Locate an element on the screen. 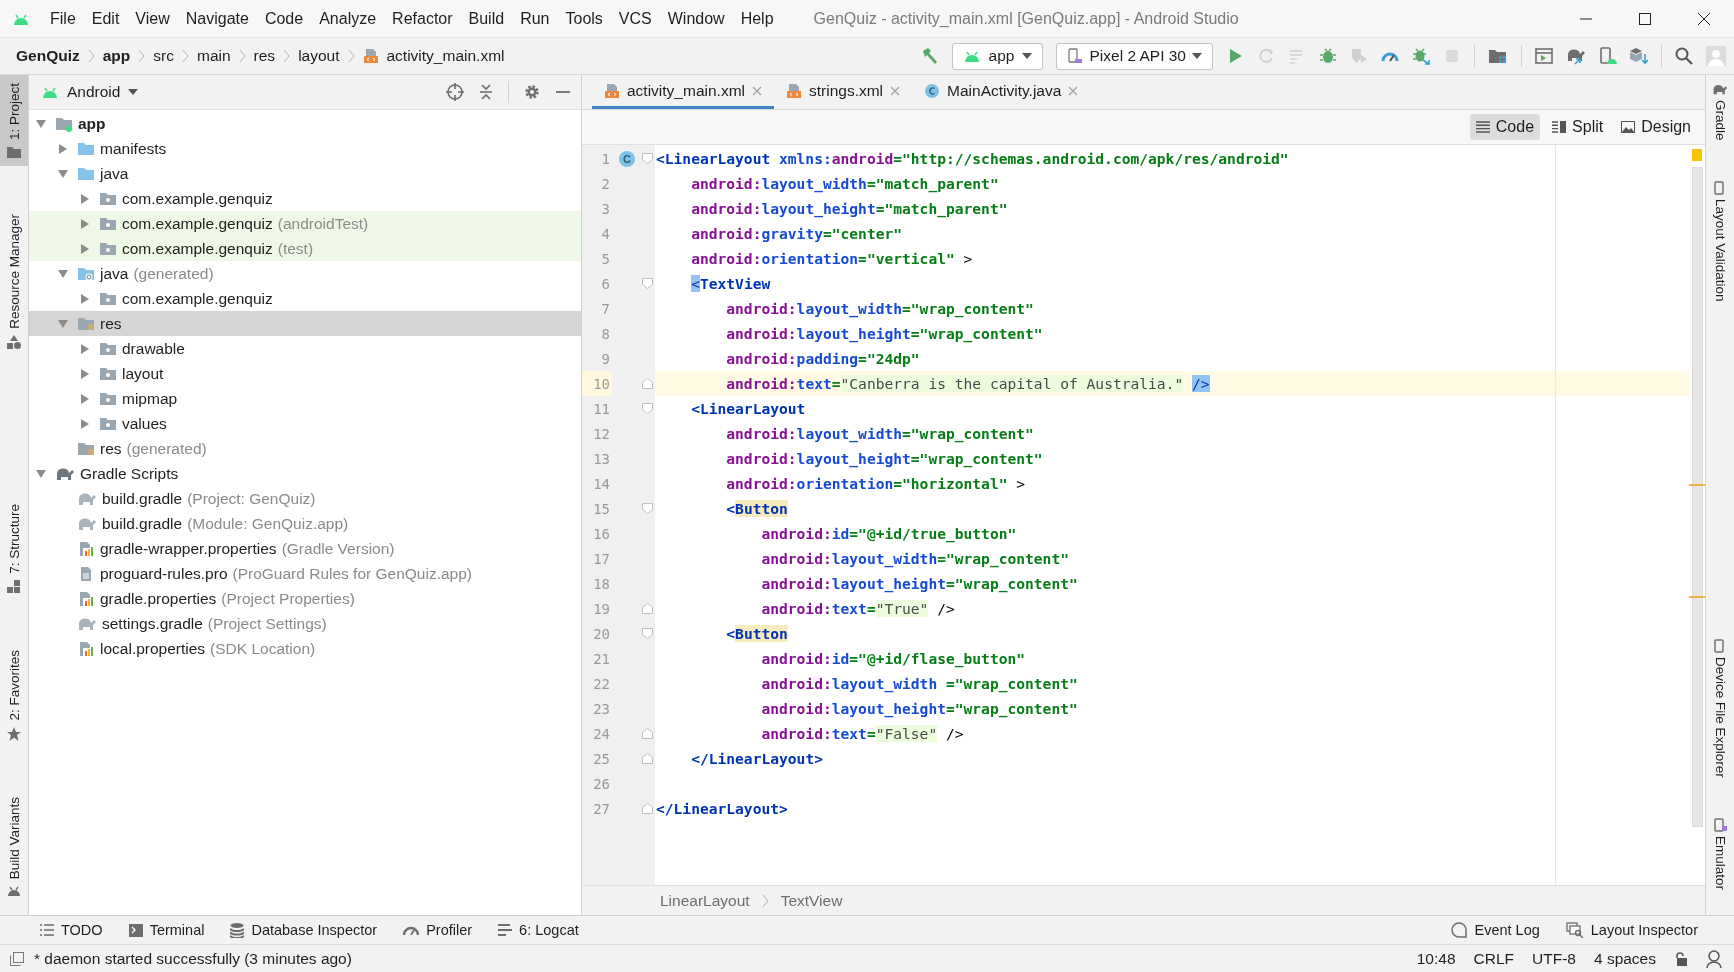  editor-tab: MainActivity.java is located at coordinates (1001, 92).